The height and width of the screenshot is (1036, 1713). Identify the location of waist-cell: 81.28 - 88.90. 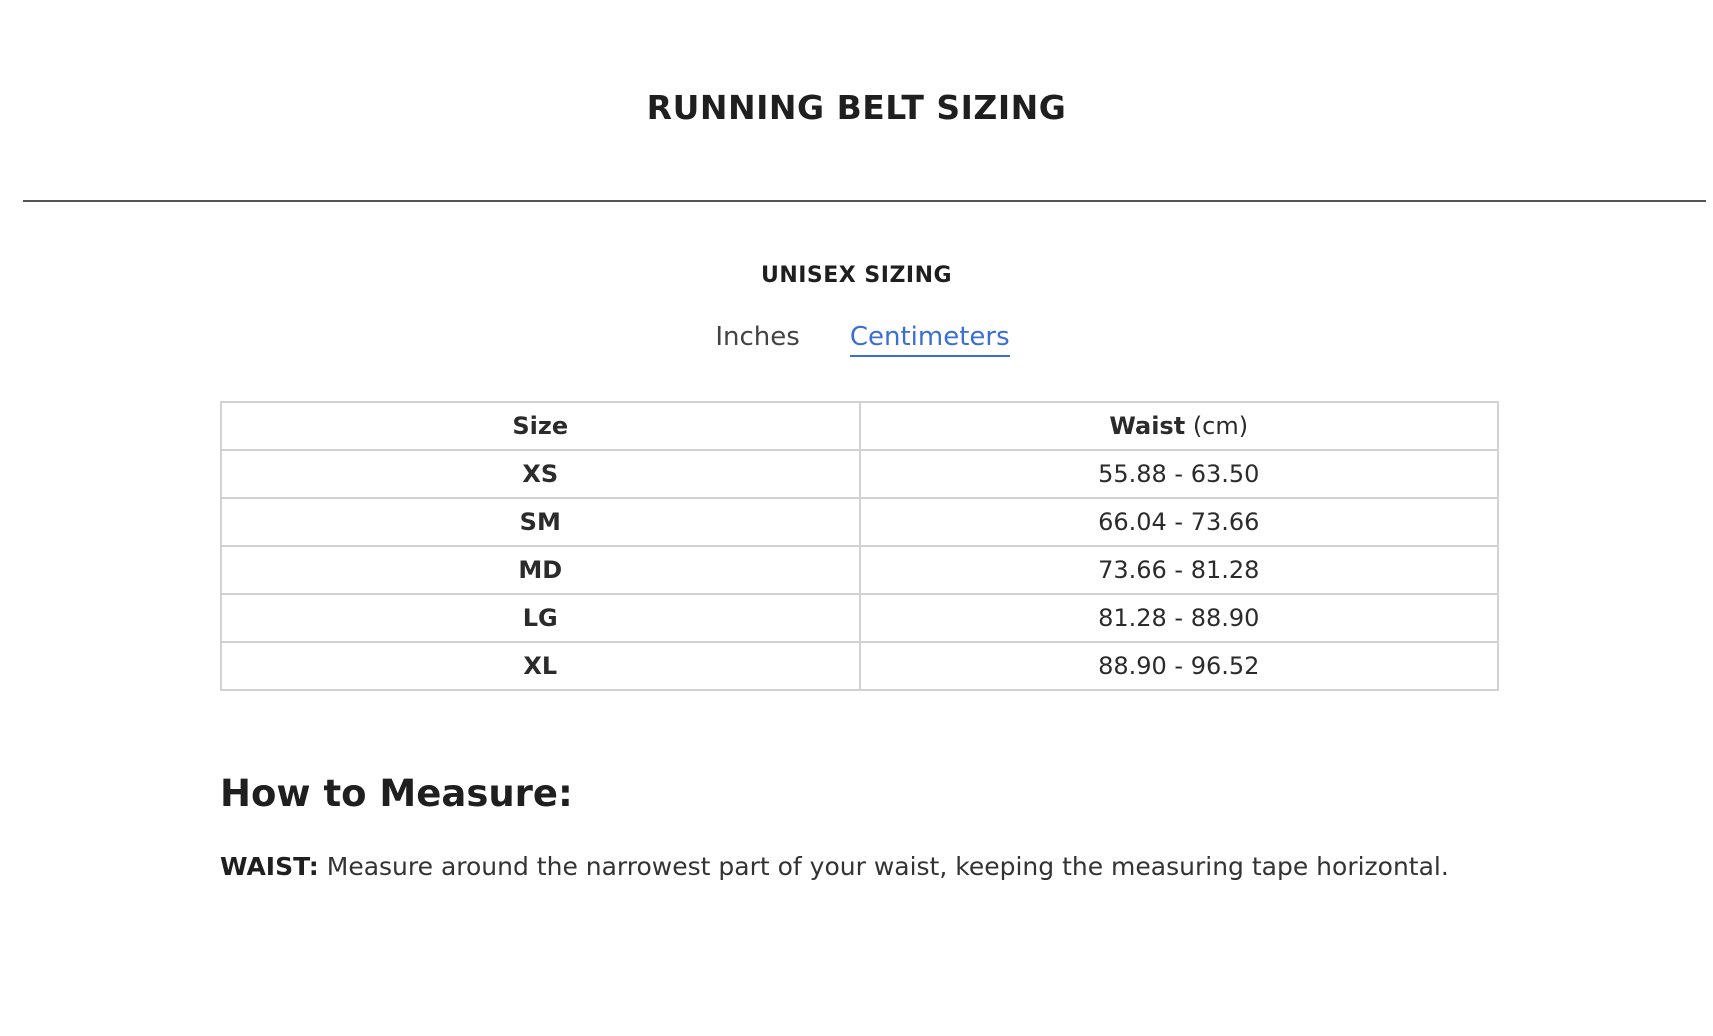
(1178, 618).